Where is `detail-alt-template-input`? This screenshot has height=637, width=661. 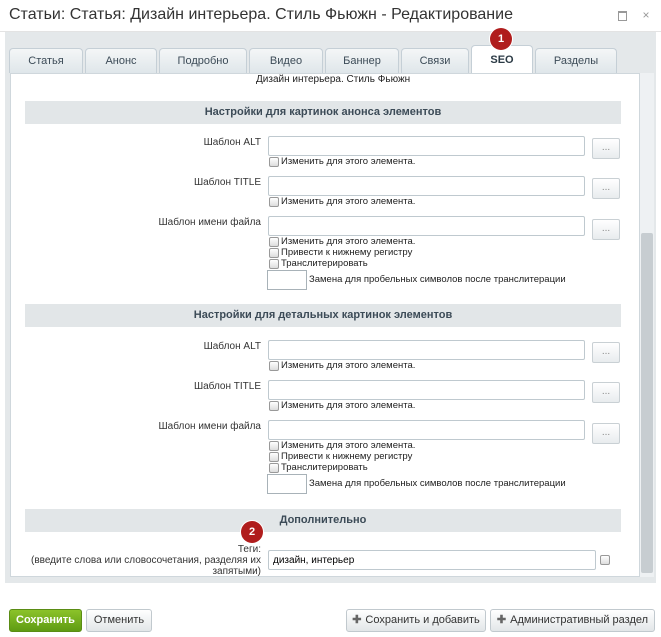
detail-alt-template-input is located at coordinates (426, 350).